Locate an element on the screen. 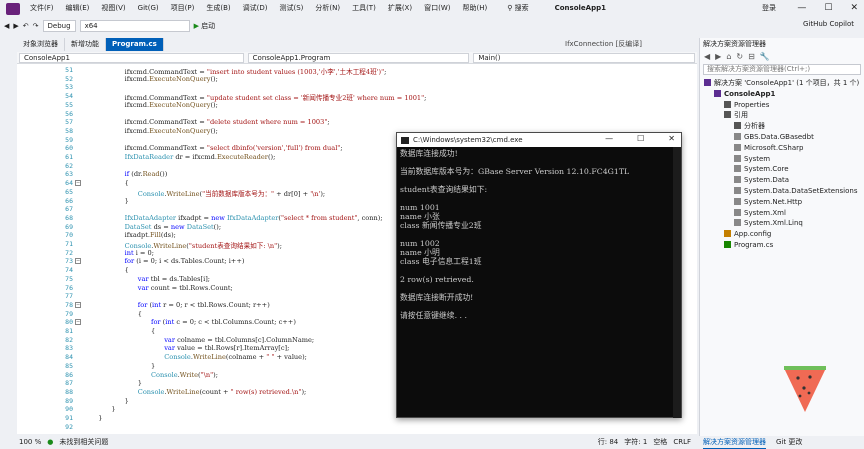  redo-icon: ↷ is located at coordinates (36, 26).